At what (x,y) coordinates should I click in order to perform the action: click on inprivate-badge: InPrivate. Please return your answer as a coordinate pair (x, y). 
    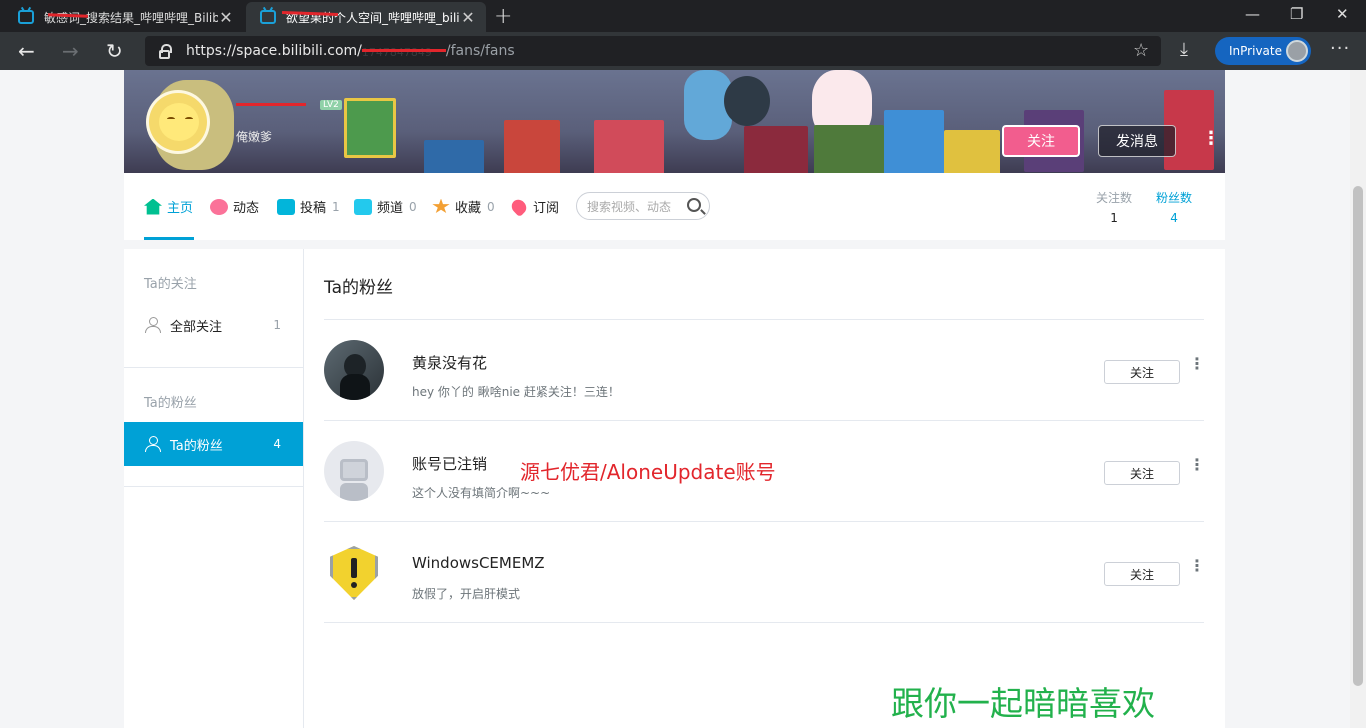
    Looking at the image, I should click on (1263, 51).